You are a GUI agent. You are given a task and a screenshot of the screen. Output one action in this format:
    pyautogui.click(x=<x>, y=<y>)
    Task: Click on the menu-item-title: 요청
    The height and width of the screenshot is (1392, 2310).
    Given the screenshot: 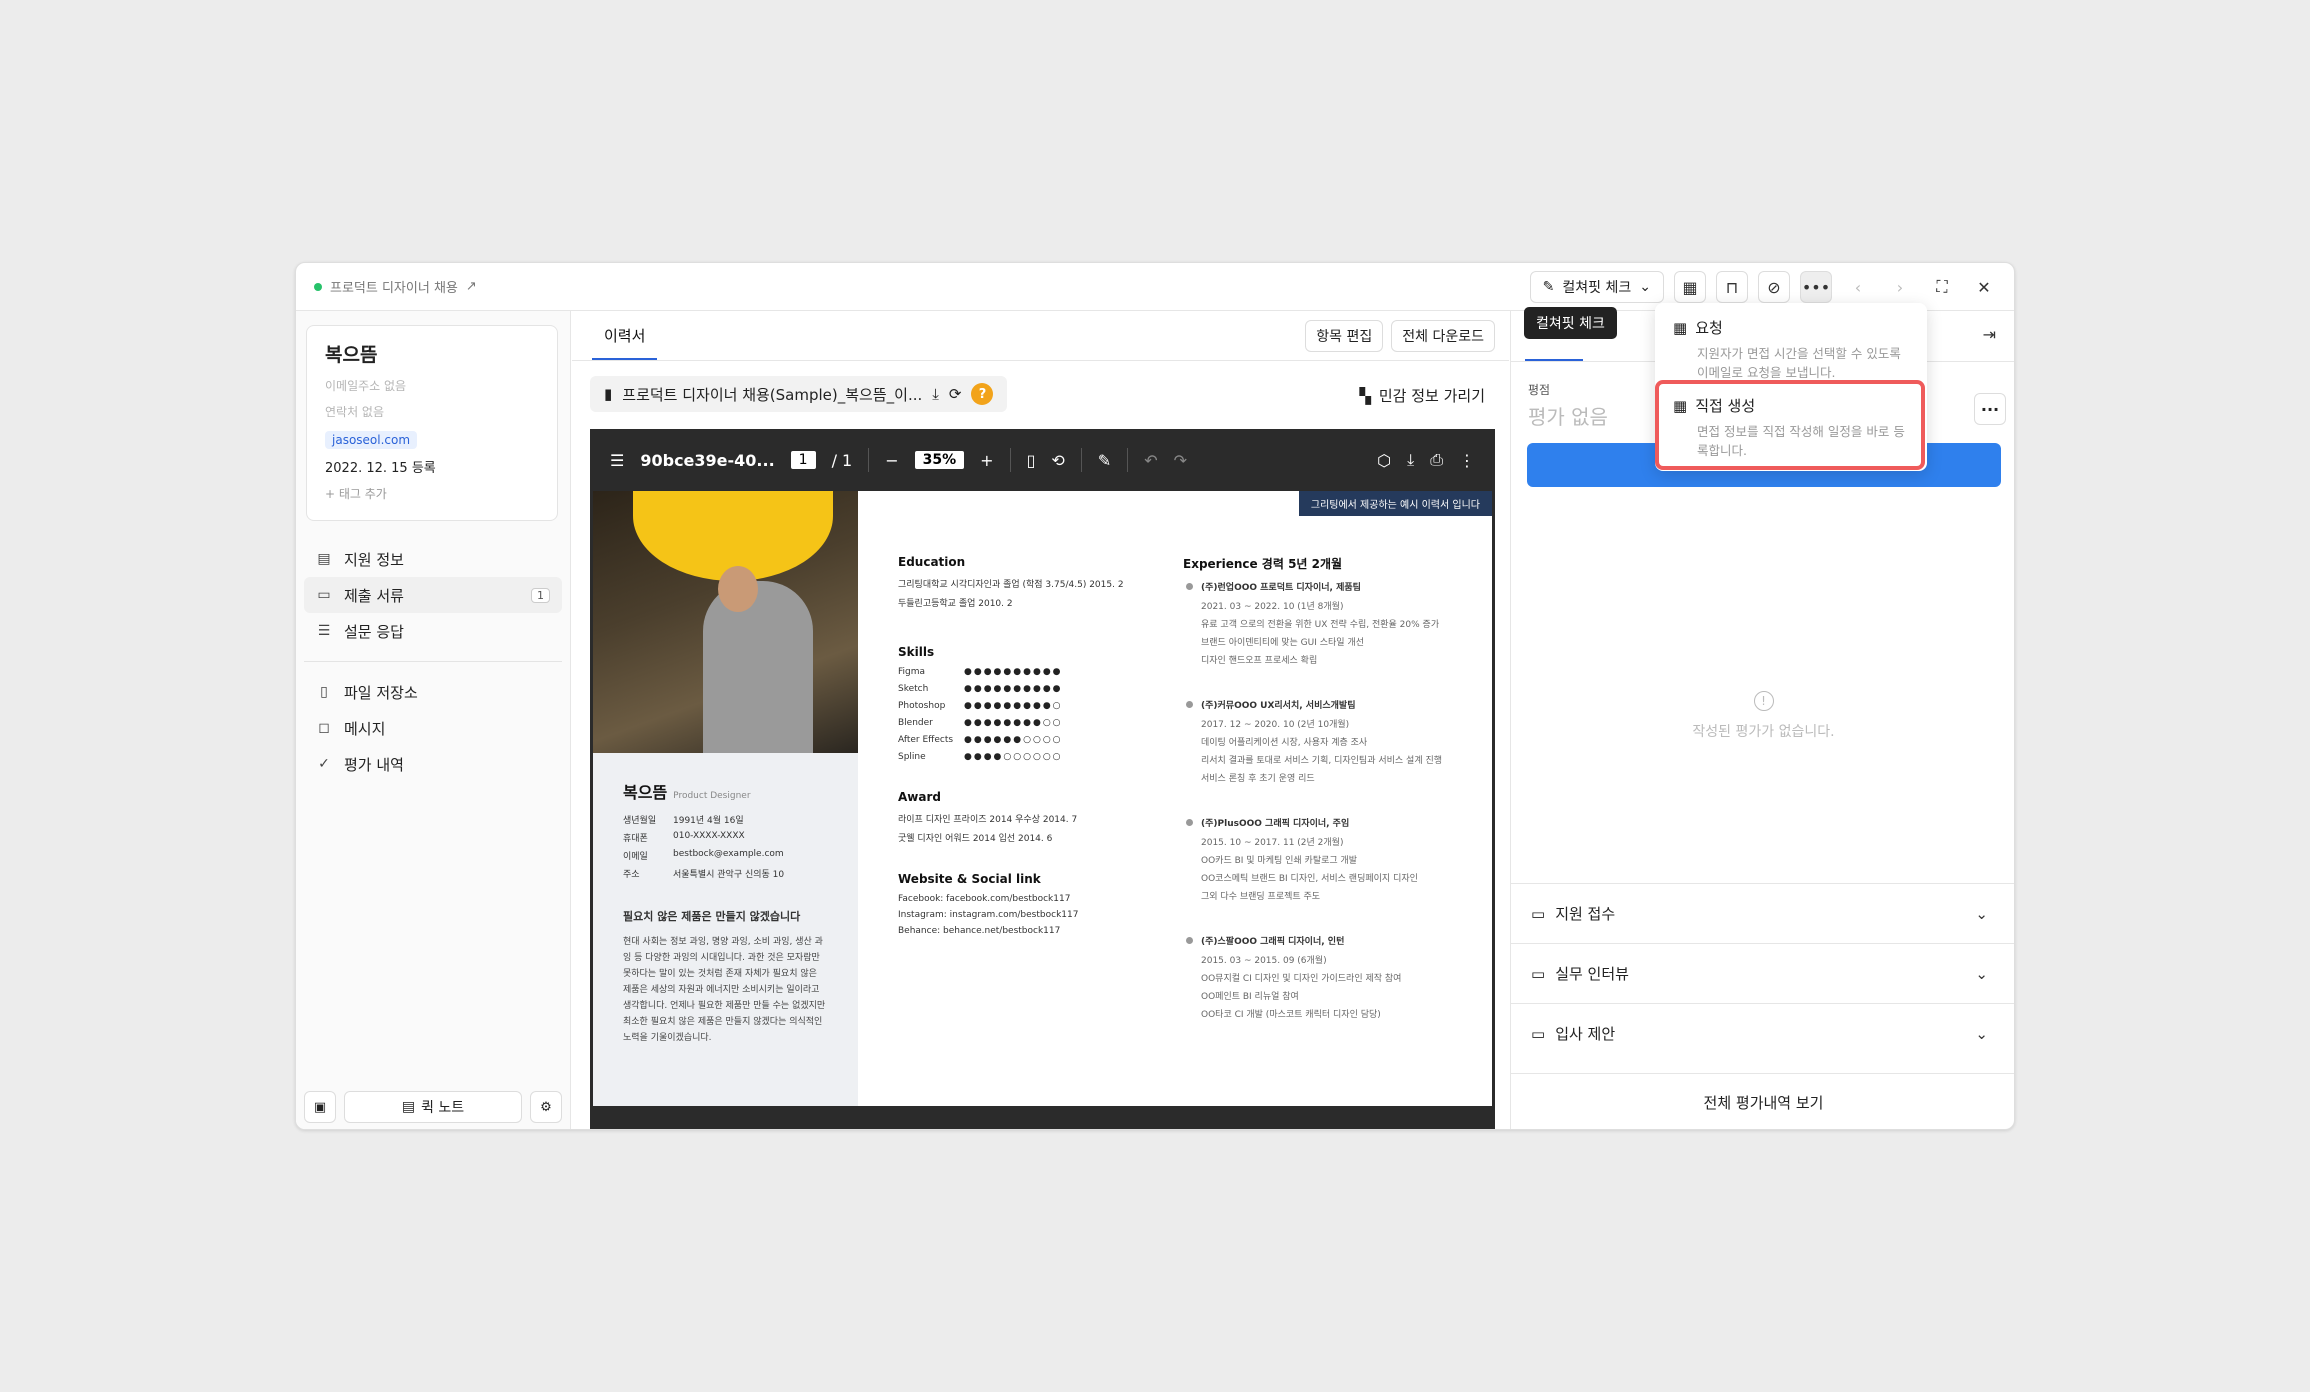 What is the action you would take?
    pyautogui.click(x=1709, y=328)
    